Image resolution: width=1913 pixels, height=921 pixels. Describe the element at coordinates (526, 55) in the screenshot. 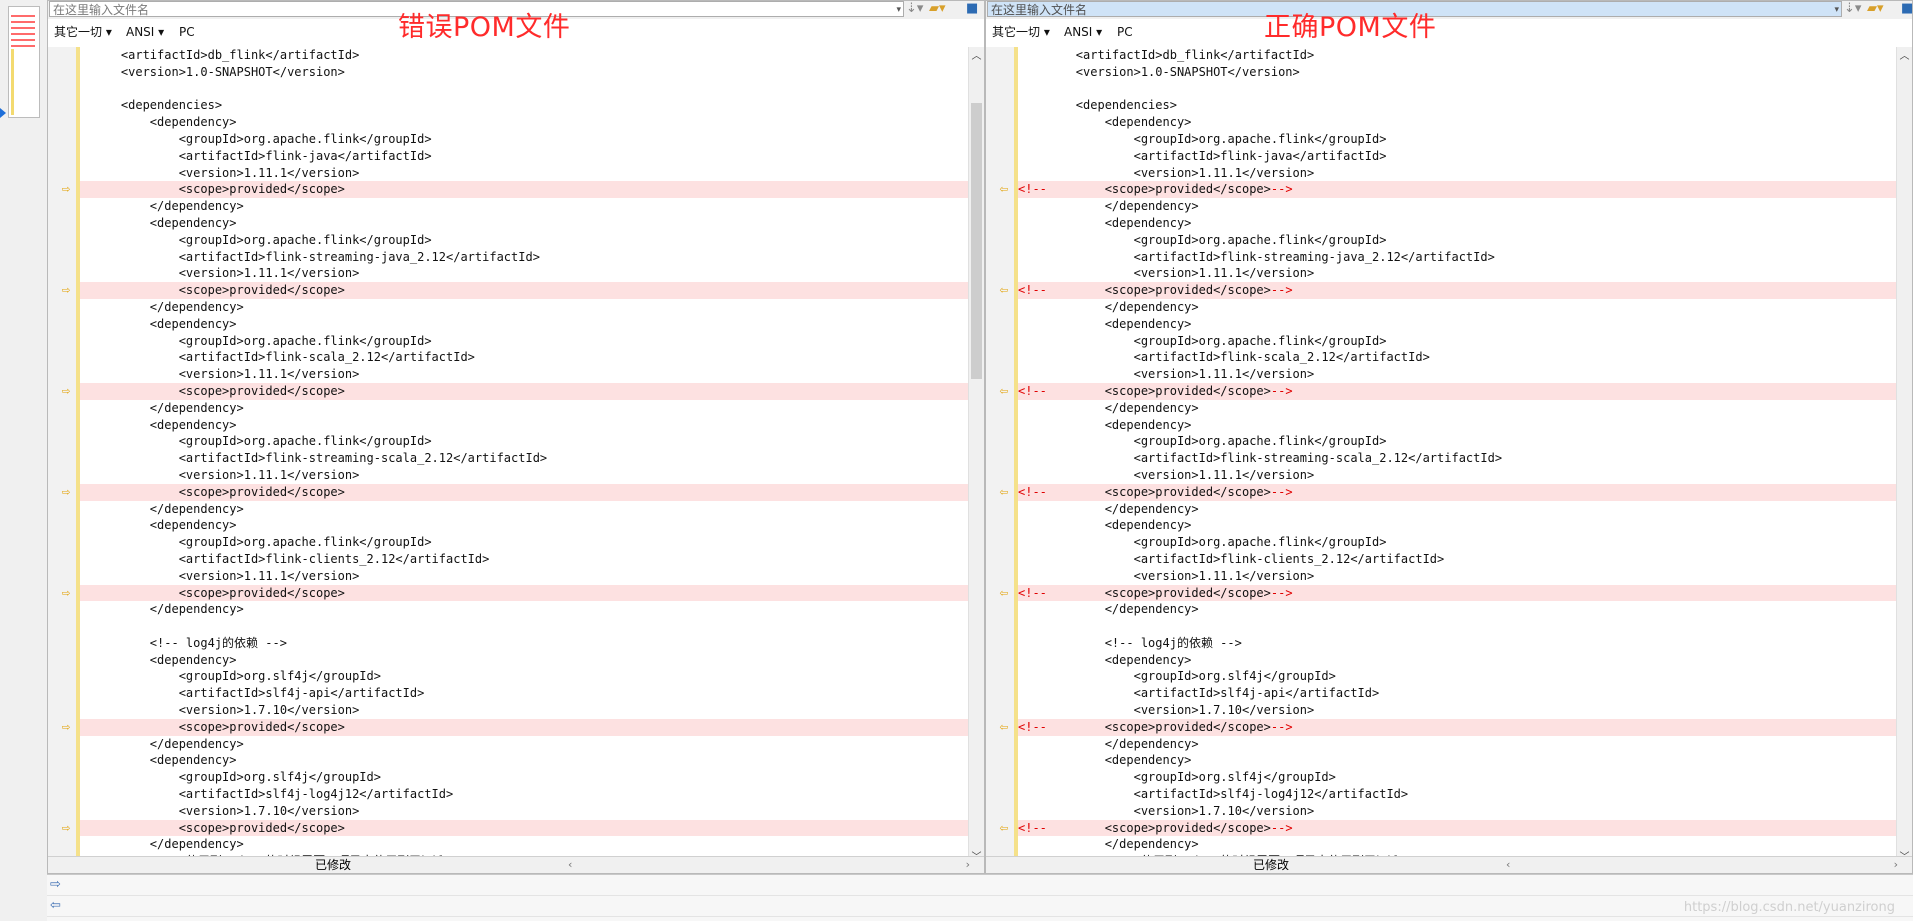

I see `code-line: <artifactId>db_flink</artifactId>` at that location.